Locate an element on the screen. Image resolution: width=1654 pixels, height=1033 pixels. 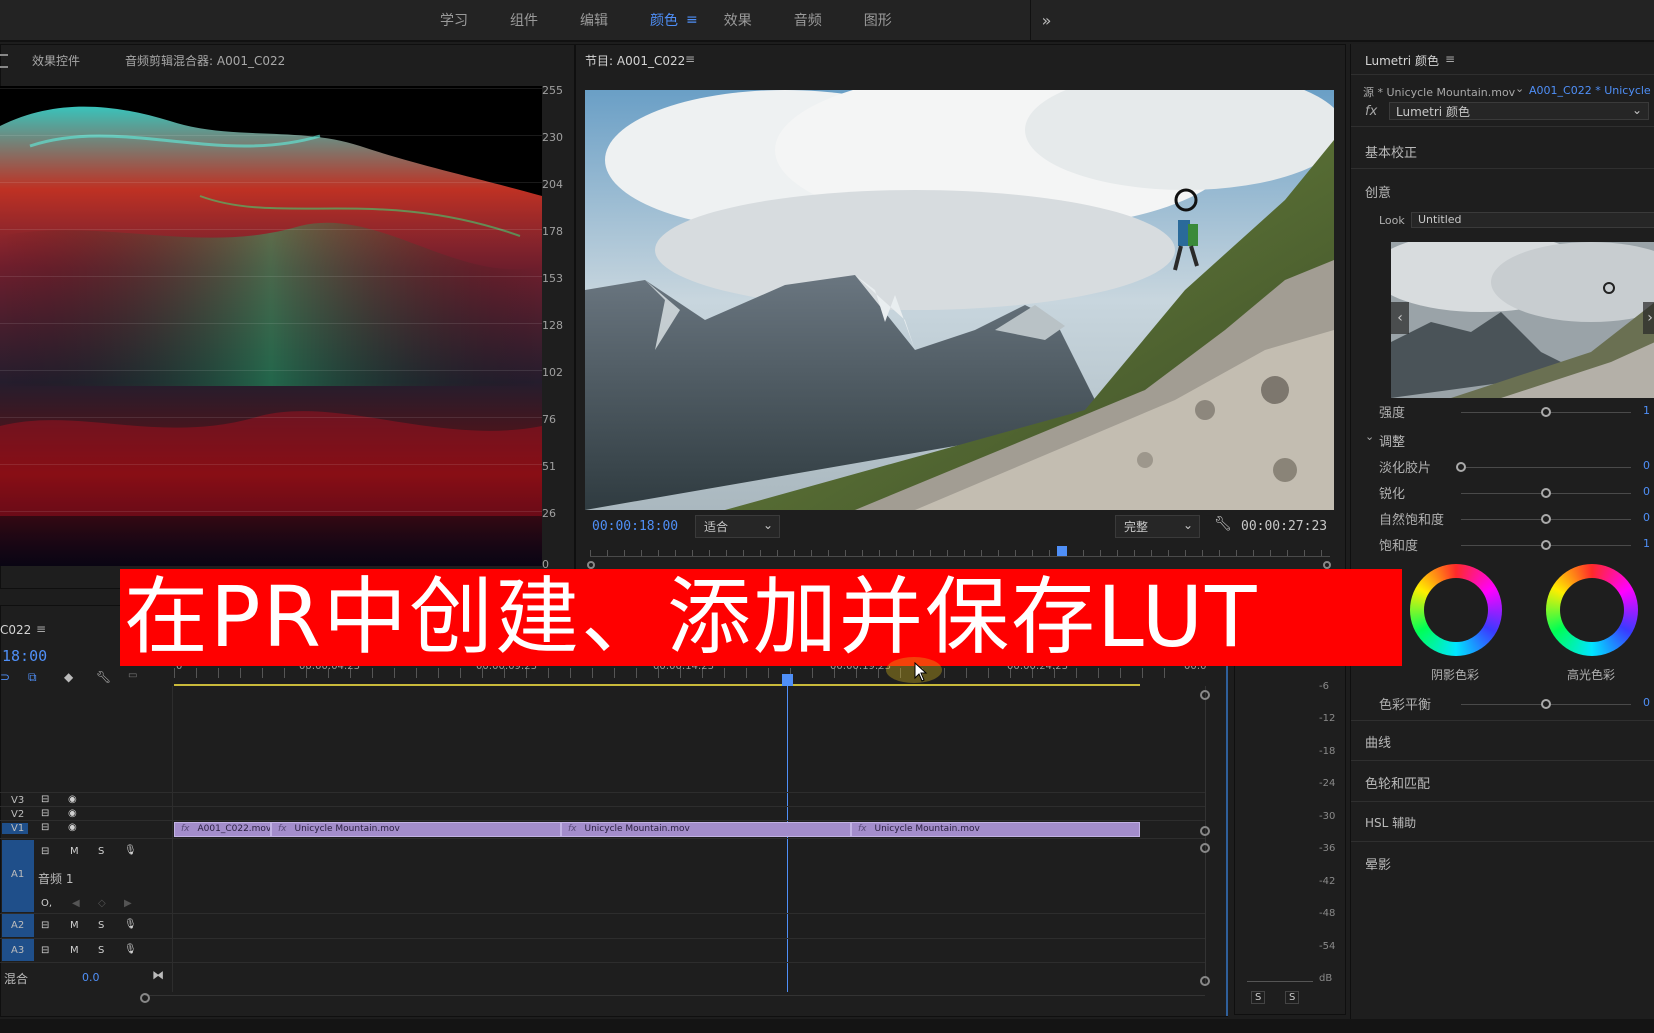
track-label-a2: A2 is located at coordinates (17, 925).